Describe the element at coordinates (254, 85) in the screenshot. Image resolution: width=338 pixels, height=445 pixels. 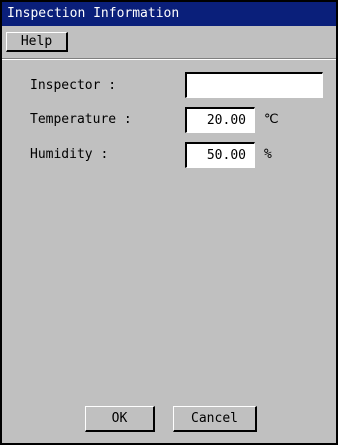
I see `inspector-field` at that location.